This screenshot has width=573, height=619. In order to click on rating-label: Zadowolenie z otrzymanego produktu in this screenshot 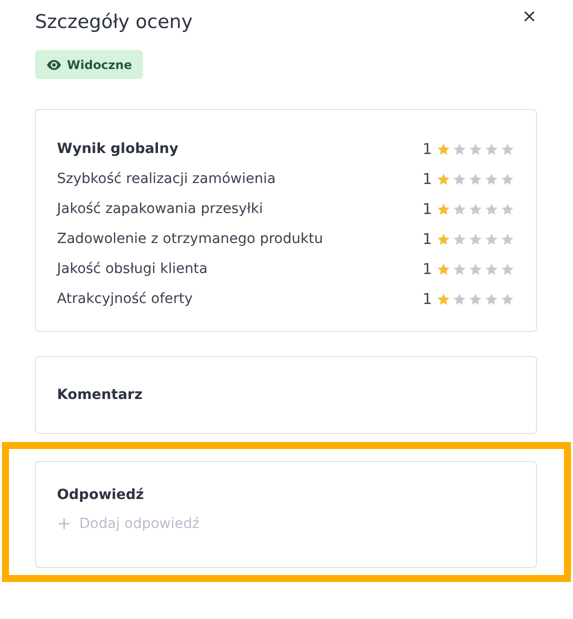, I will do `click(190, 239)`.